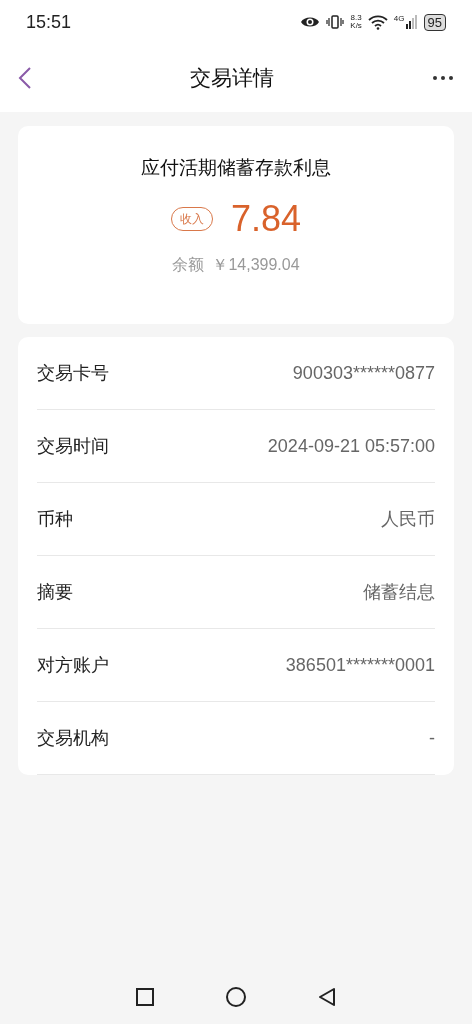 The height and width of the screenshot is (1024, 472). Describe the element at coordinates (399, 592) in the screenshot. I see `detail-value: 储蓄结息` at that location.